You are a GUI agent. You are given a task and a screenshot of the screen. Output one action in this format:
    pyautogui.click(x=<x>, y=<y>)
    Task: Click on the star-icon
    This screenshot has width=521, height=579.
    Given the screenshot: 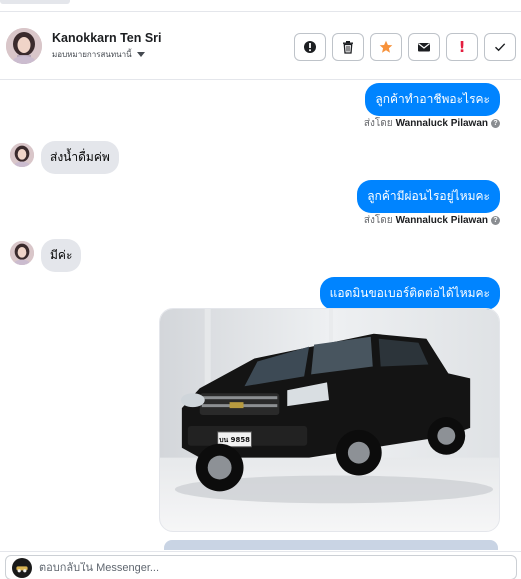 What is the action you would take?
    pyautogui.click(x=386, y=46)
    